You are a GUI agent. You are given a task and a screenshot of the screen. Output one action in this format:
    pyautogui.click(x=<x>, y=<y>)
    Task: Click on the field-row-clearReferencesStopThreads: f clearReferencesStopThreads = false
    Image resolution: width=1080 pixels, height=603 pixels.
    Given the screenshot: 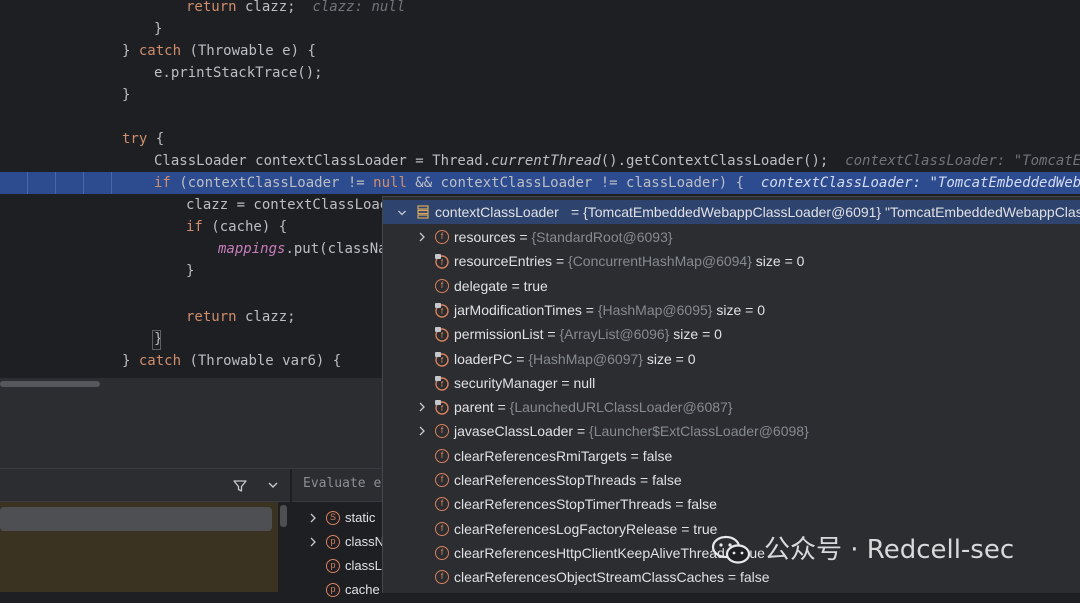 What is the action you would take?
    pyautogui.click(x=731, y=480)
    